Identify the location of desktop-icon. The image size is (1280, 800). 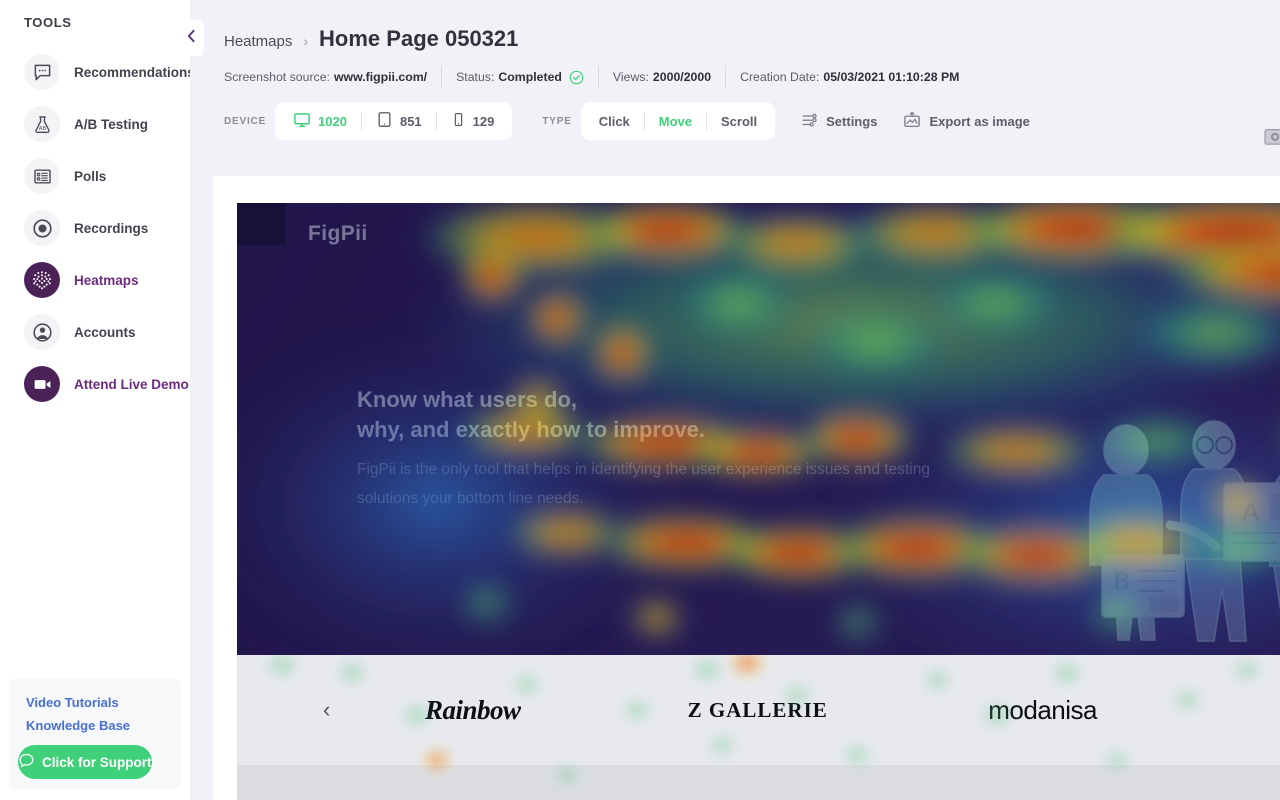
(302, 121).